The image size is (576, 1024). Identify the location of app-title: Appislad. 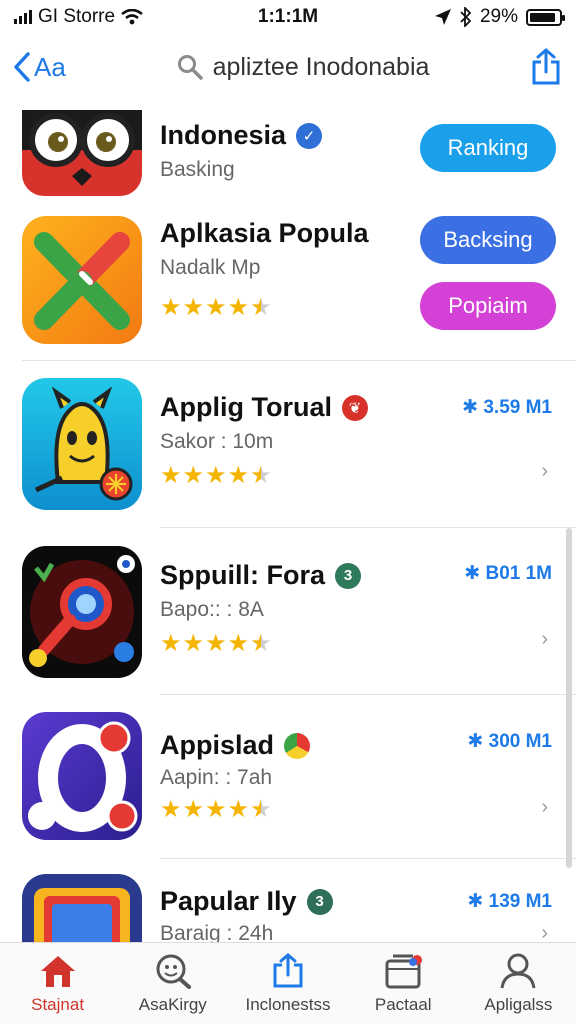
(235, 745).